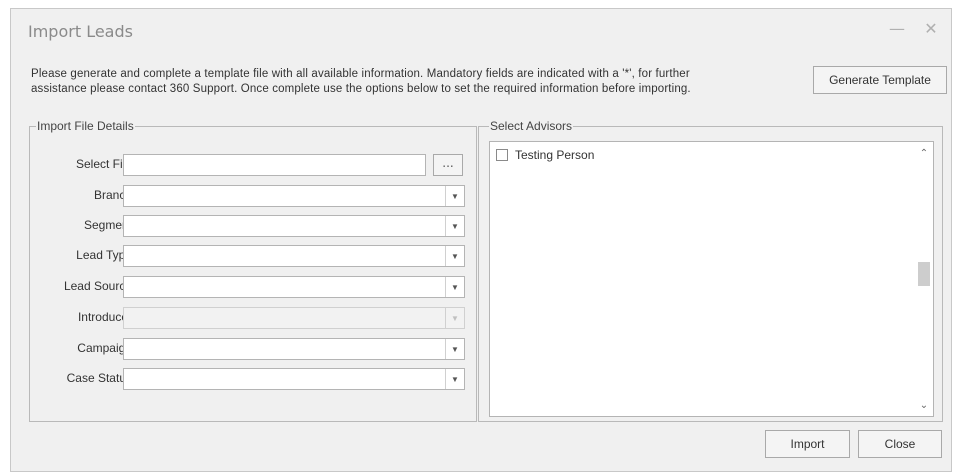 This screenshot has height=472, width=954. I want to click on minimize-icon: —, so click(897, 29).